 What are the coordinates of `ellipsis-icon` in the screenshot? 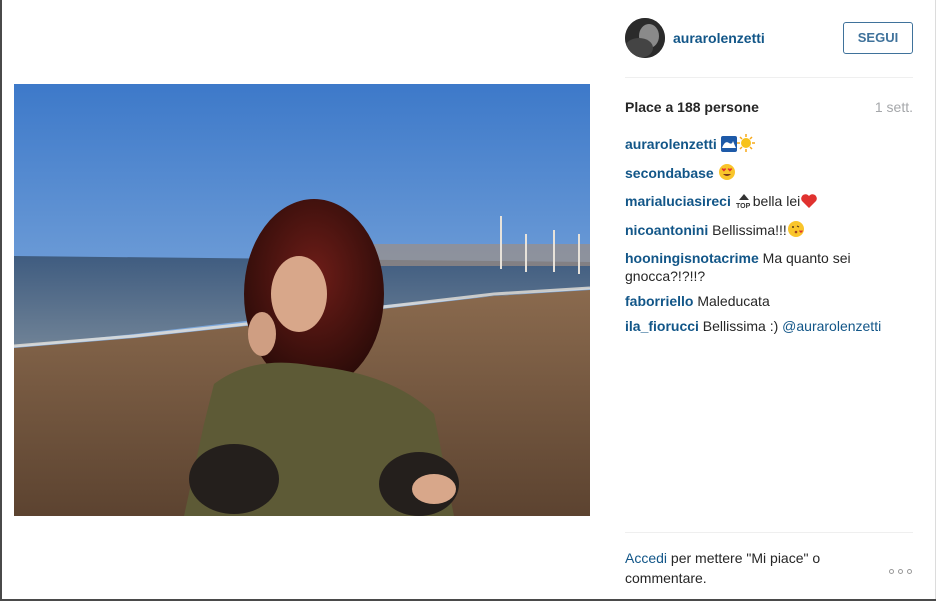 It's located at (901, 572).